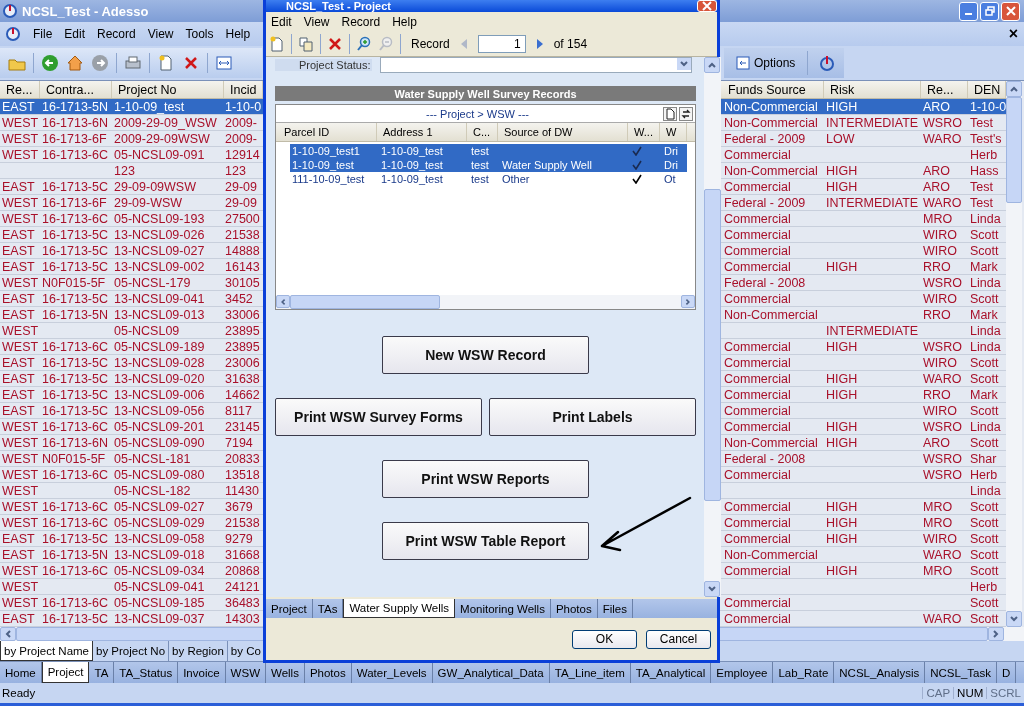 The height and width of the screenshot is (706, 1024). What do you see at coordinates (242, 618) in the screenshot?
I see `table-cell: 14303` at bounding box center [242, 618].